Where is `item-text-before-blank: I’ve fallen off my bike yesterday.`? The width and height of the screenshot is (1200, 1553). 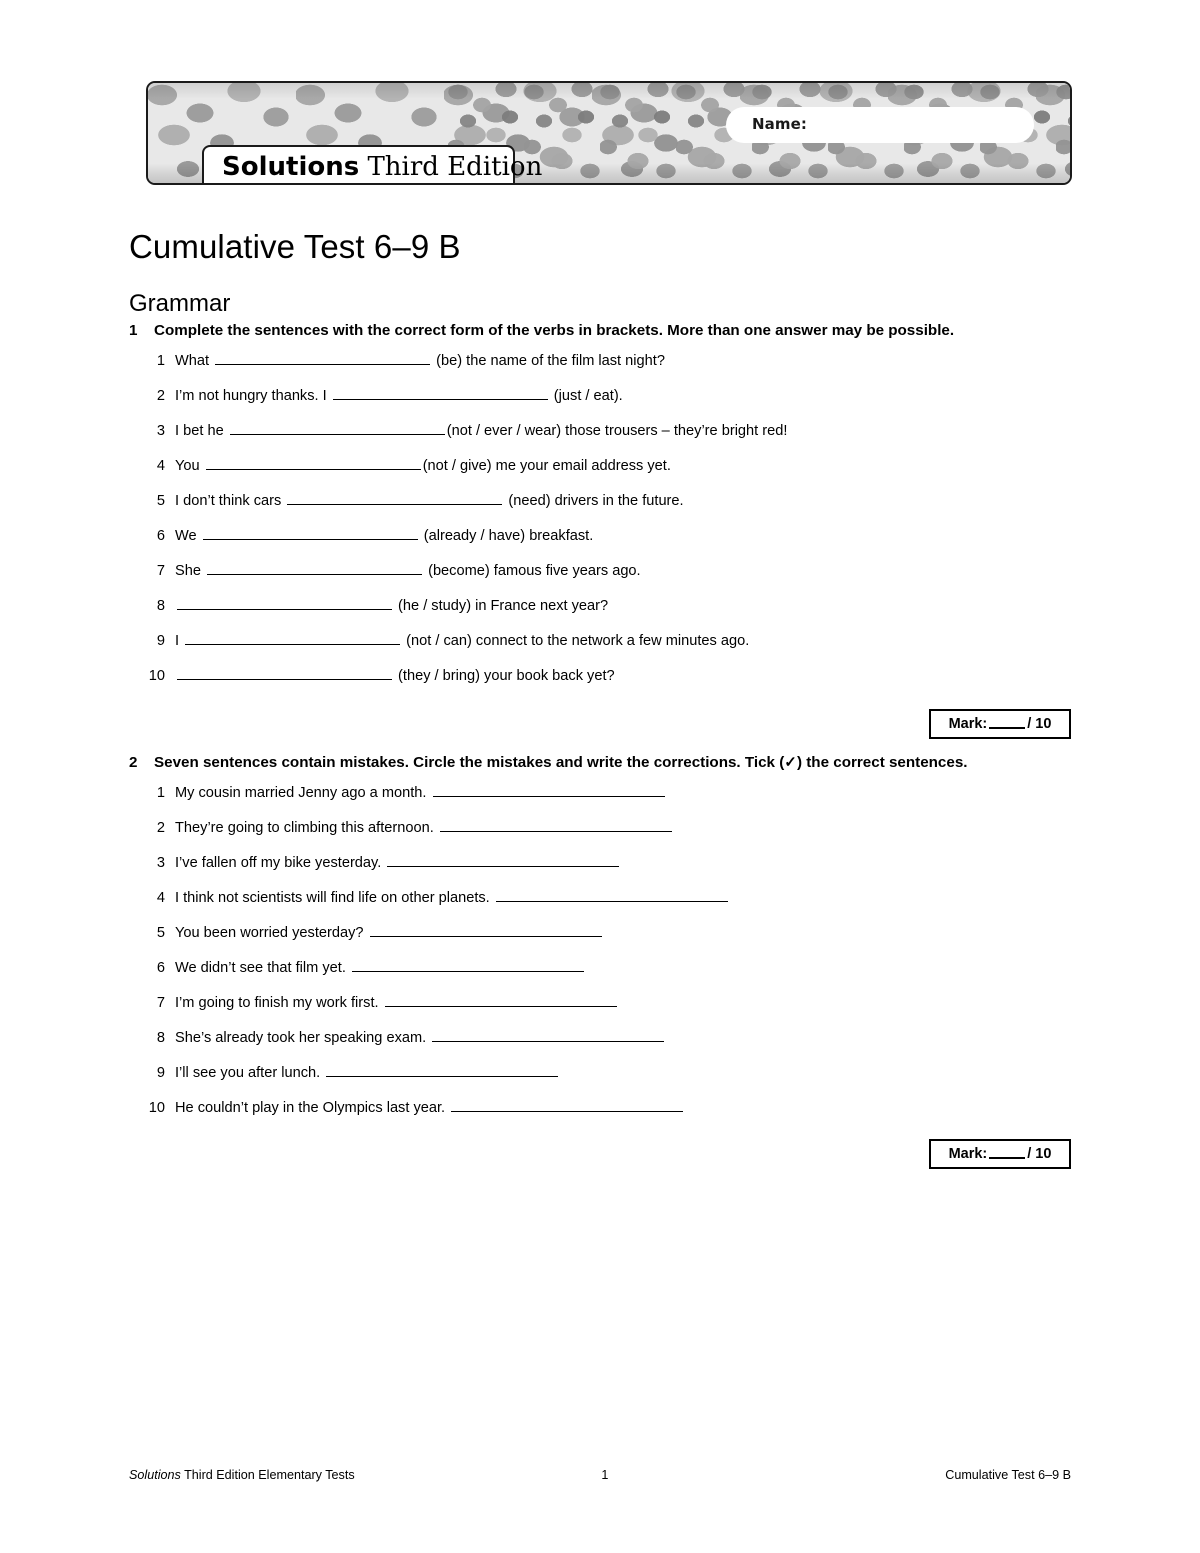 item-text-before-blank: I’ve fallen off my bike yesterday. is located at coordinates (280, 863).